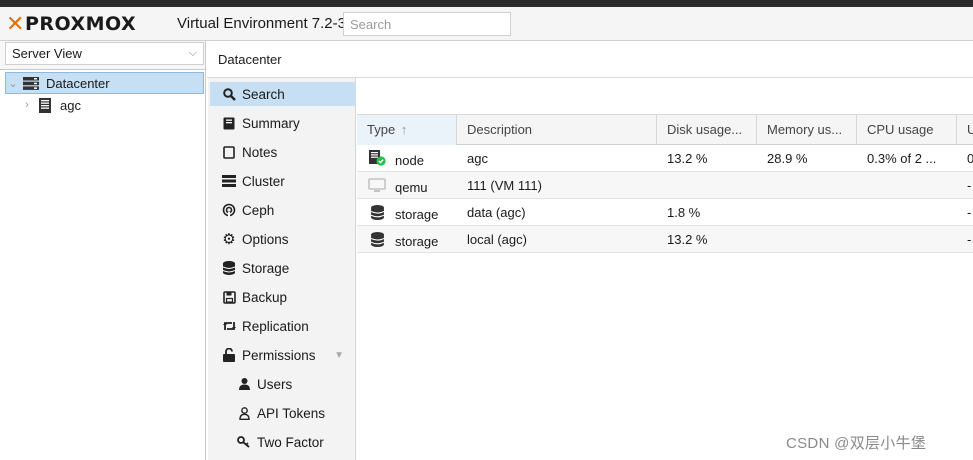 The width and height of the screenshot is (973, 460). I want to click on view-select: Server View ⌵, so click(104, 53).